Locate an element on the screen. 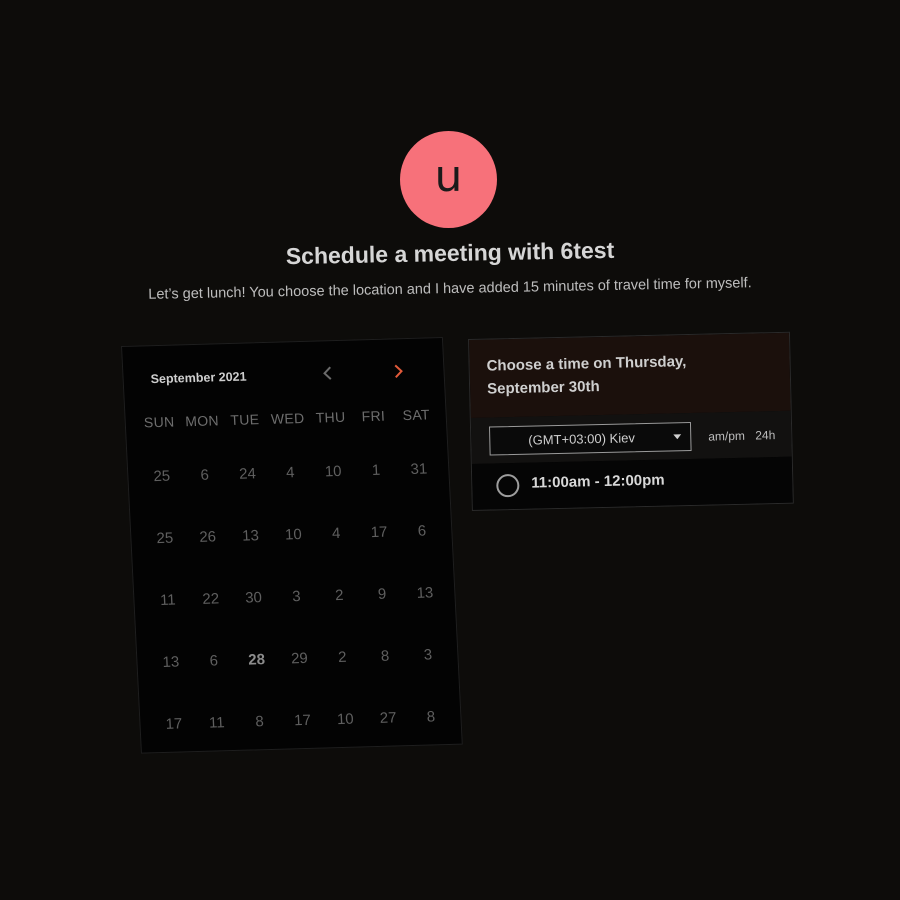 Image resolution: width=900 pixels, height=900 pixels. calendar-day: 29 is located at coordinates (299, 658).